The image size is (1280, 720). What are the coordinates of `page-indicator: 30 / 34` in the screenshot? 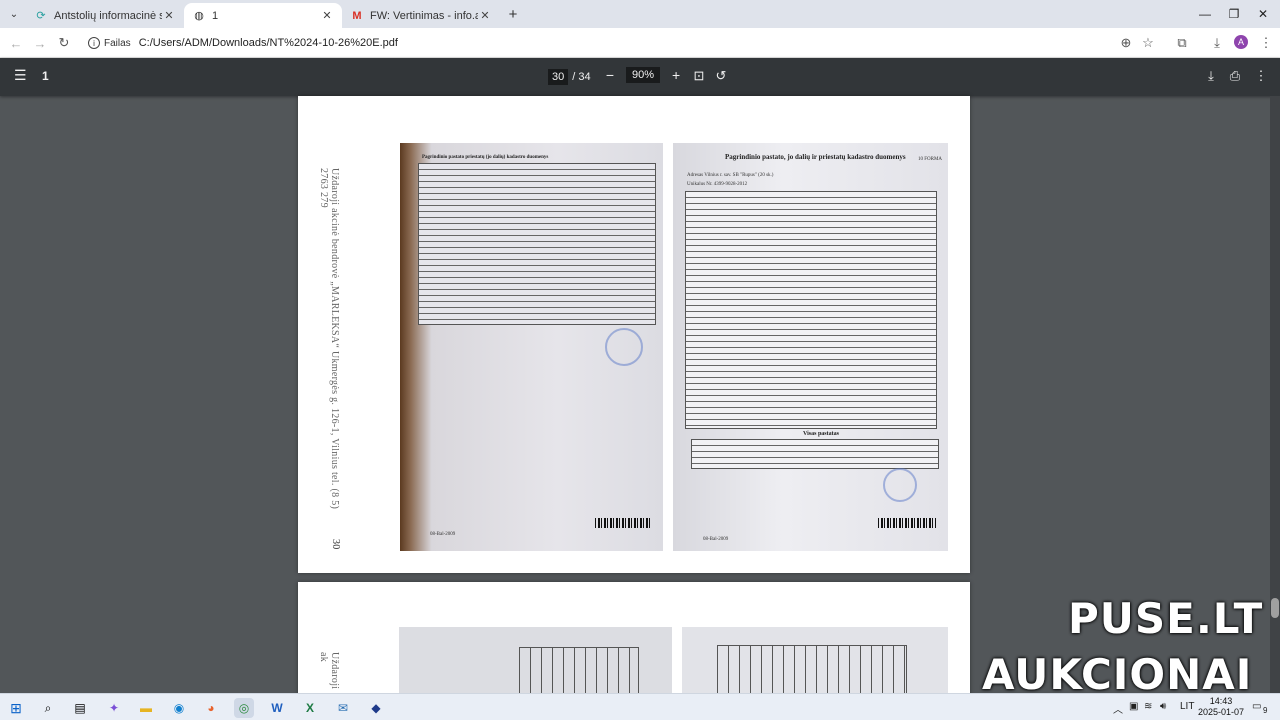 It's located at (569, 77).